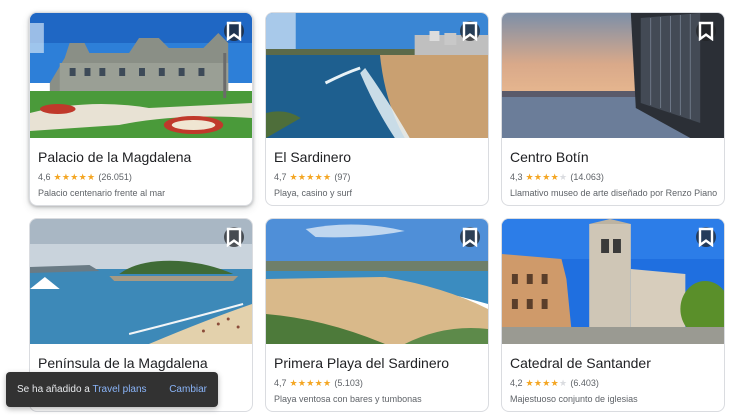 The width and height of the screenshot is (750, 418). What do you see at coordinates (574, 399) in the screenshot?
I see `place-description: Majestuoso conjunto de iglesias` at bounding box center [574, 399].